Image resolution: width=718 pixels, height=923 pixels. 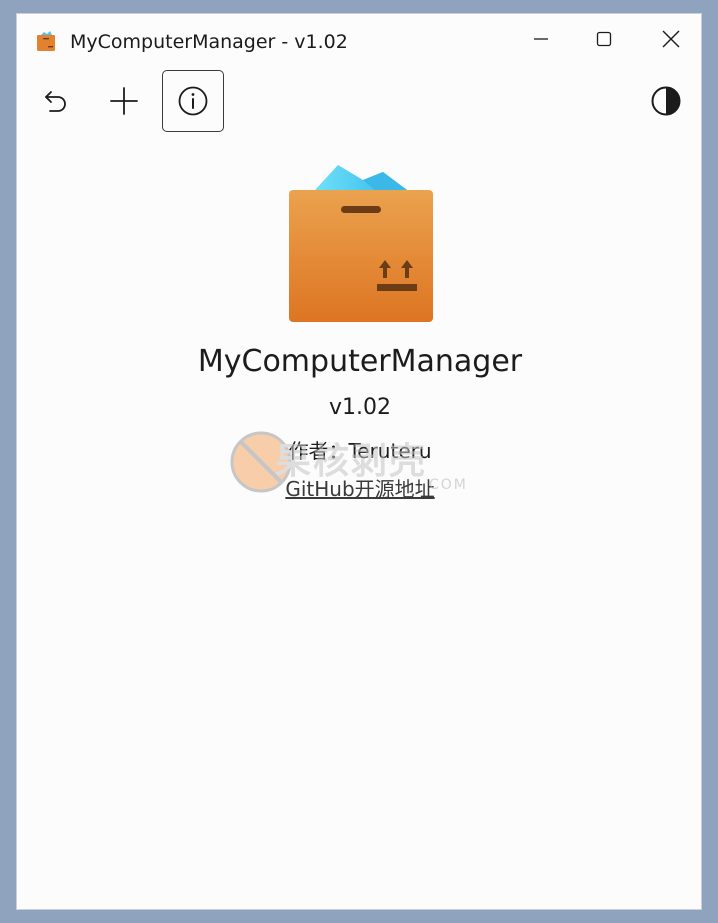 What do you see at coordinates (46, 41) in the screenshot?
I see `app-box-icon` at bounding box center [46, 41].